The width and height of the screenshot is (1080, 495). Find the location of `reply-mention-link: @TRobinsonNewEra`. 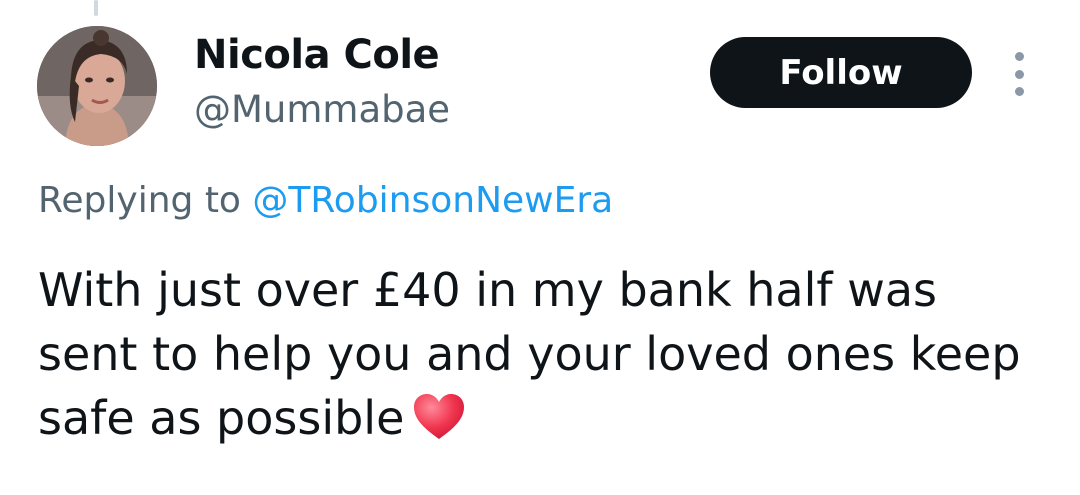

reply-mention-link: @TRobinsonNewEra is located at coordinates (432, 200).